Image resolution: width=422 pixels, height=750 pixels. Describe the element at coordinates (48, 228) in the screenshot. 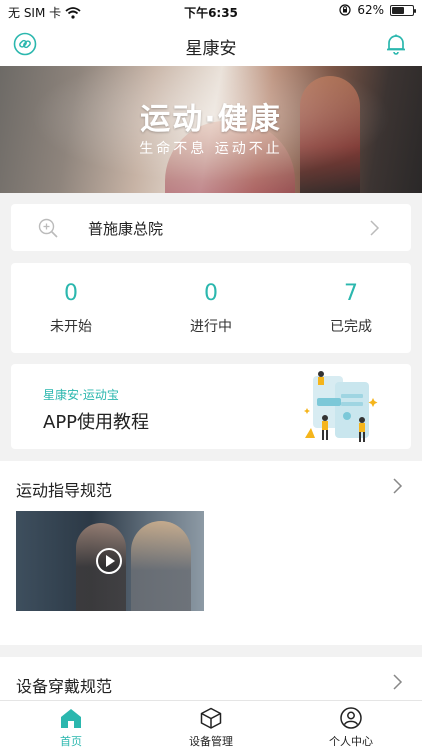

I see `search-plus-icon` at that location.